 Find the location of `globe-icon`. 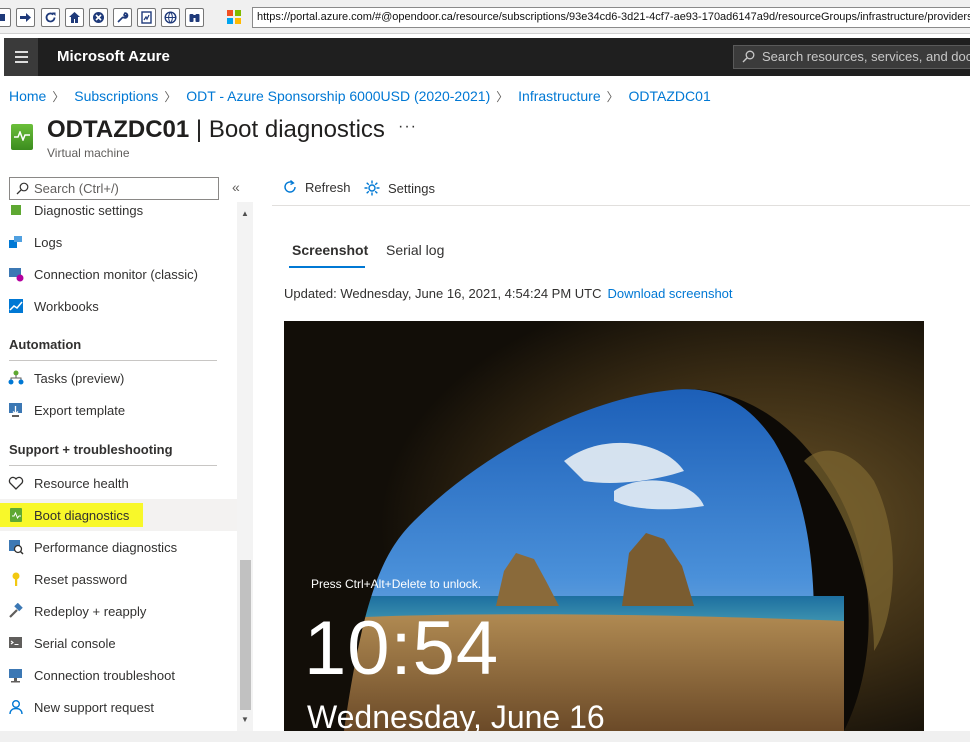

globe-icon is located at coordinates (170, 17).